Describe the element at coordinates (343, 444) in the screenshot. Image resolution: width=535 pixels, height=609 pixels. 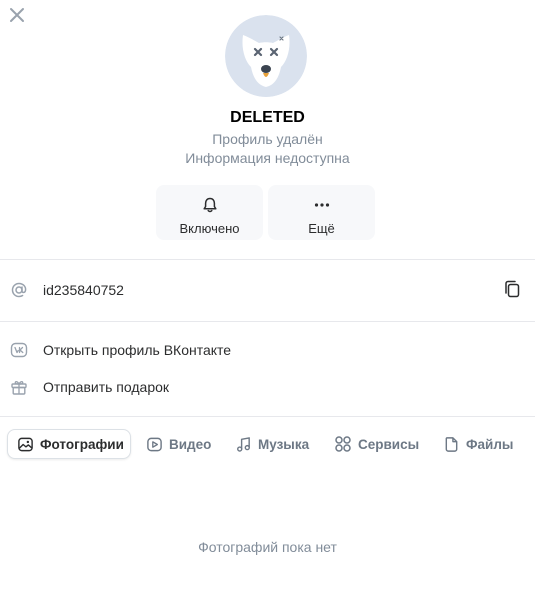
I see `services-grid-icon` at that location.